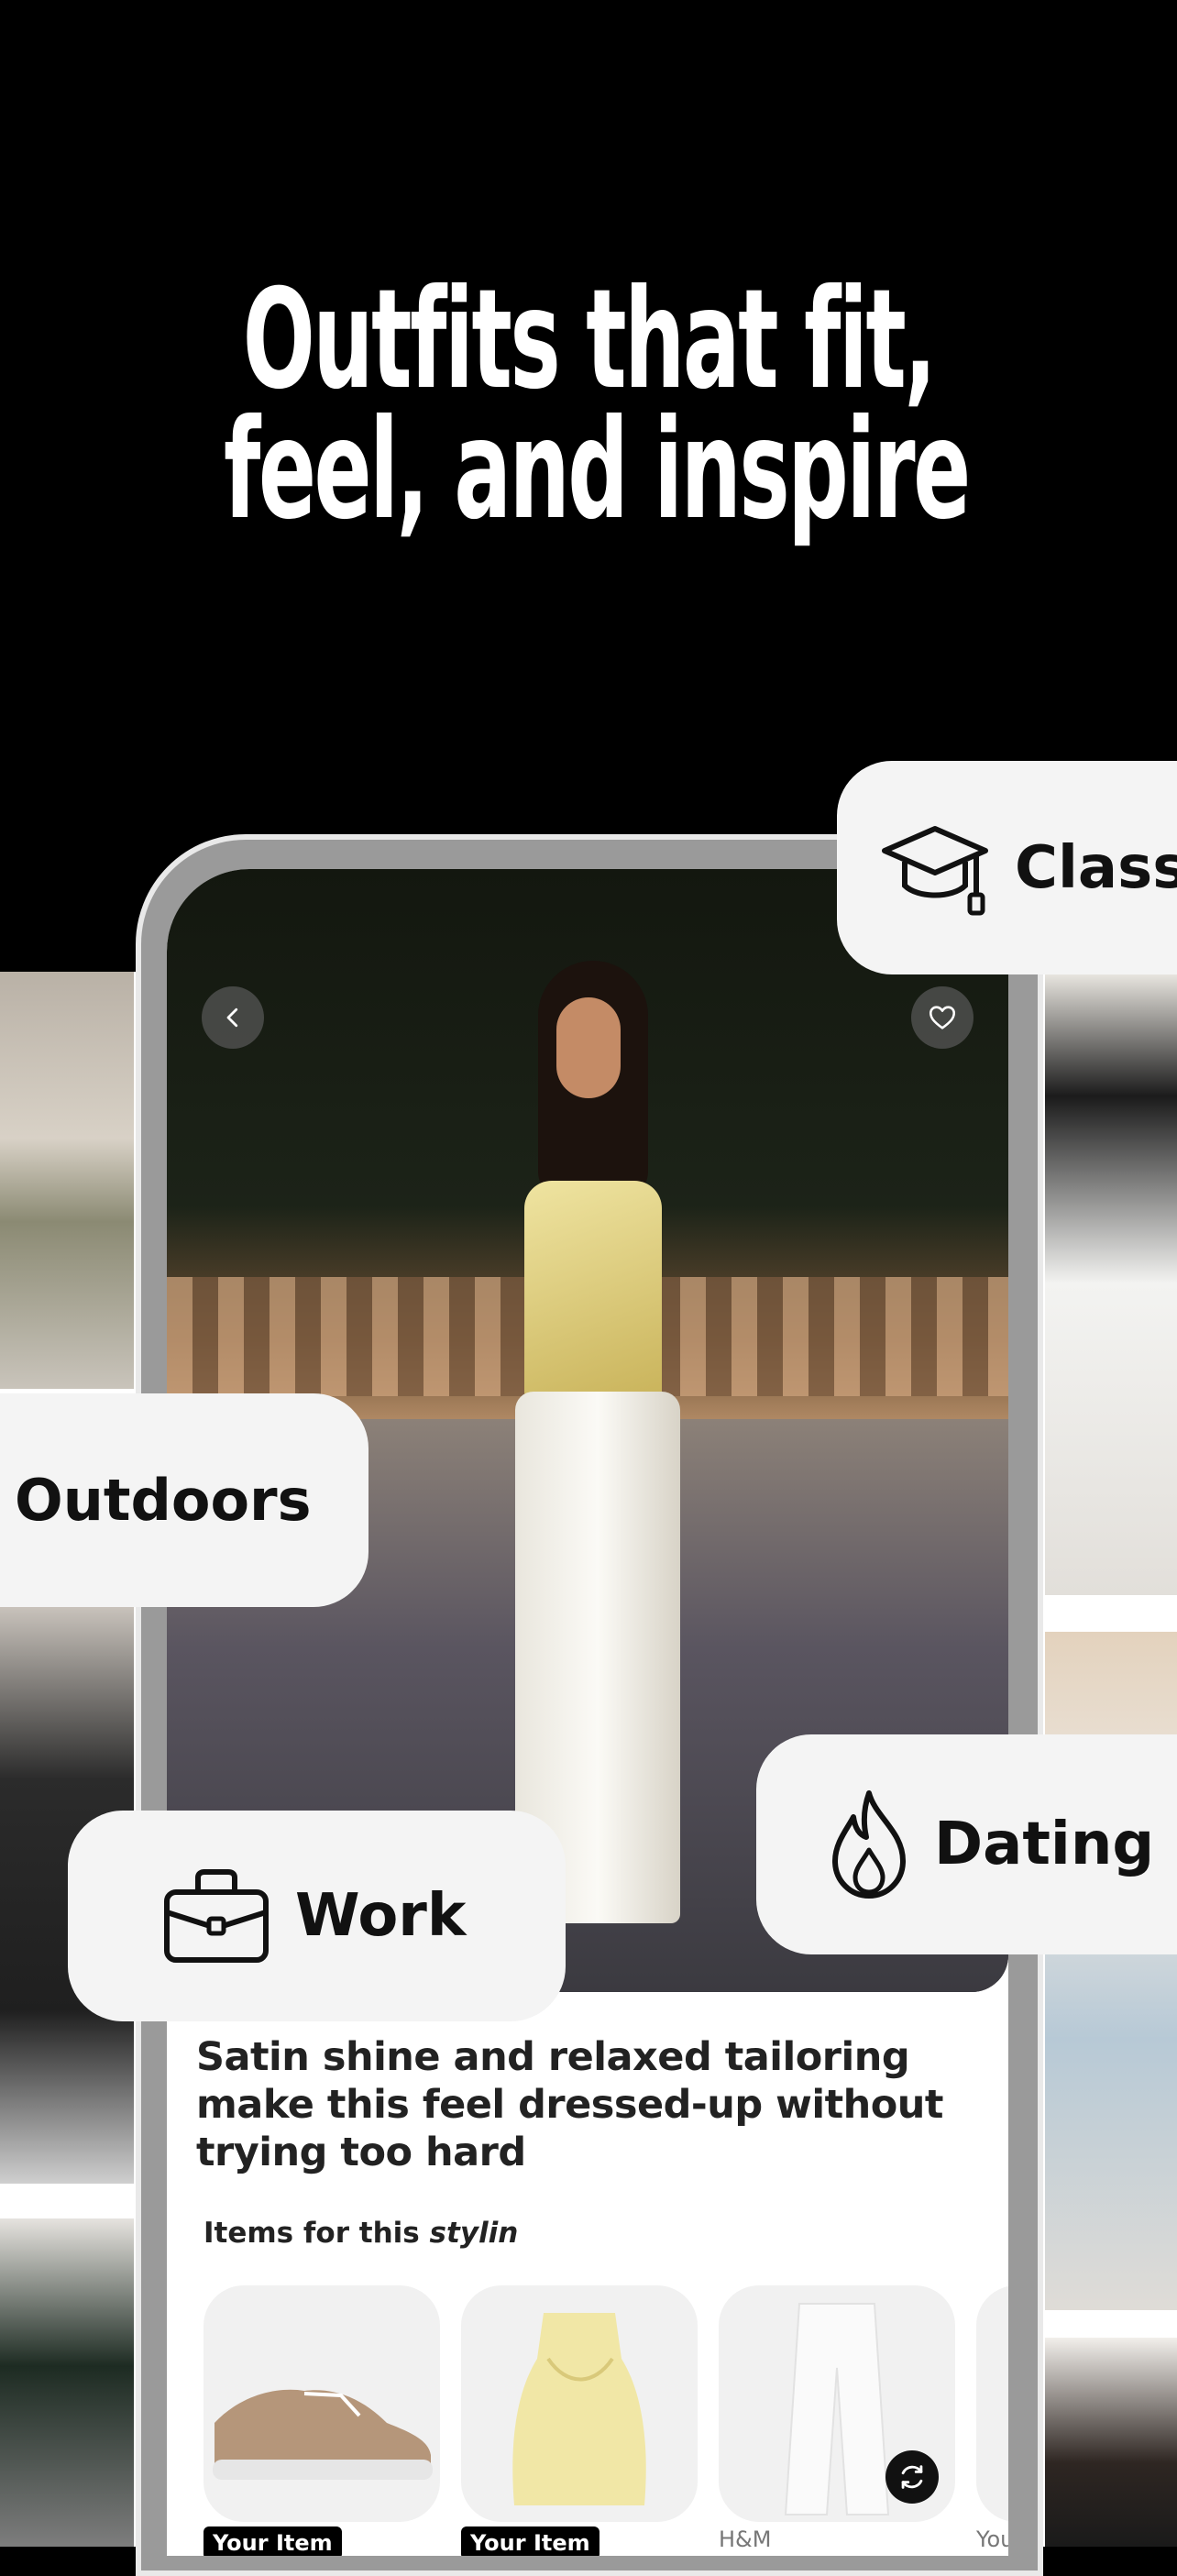 Image resolution: width=1177 pixels, height=2576 pixels. Describe the element at coordinates (216, 1916) in the screenshot. I see `briefcase-icon` at that location.